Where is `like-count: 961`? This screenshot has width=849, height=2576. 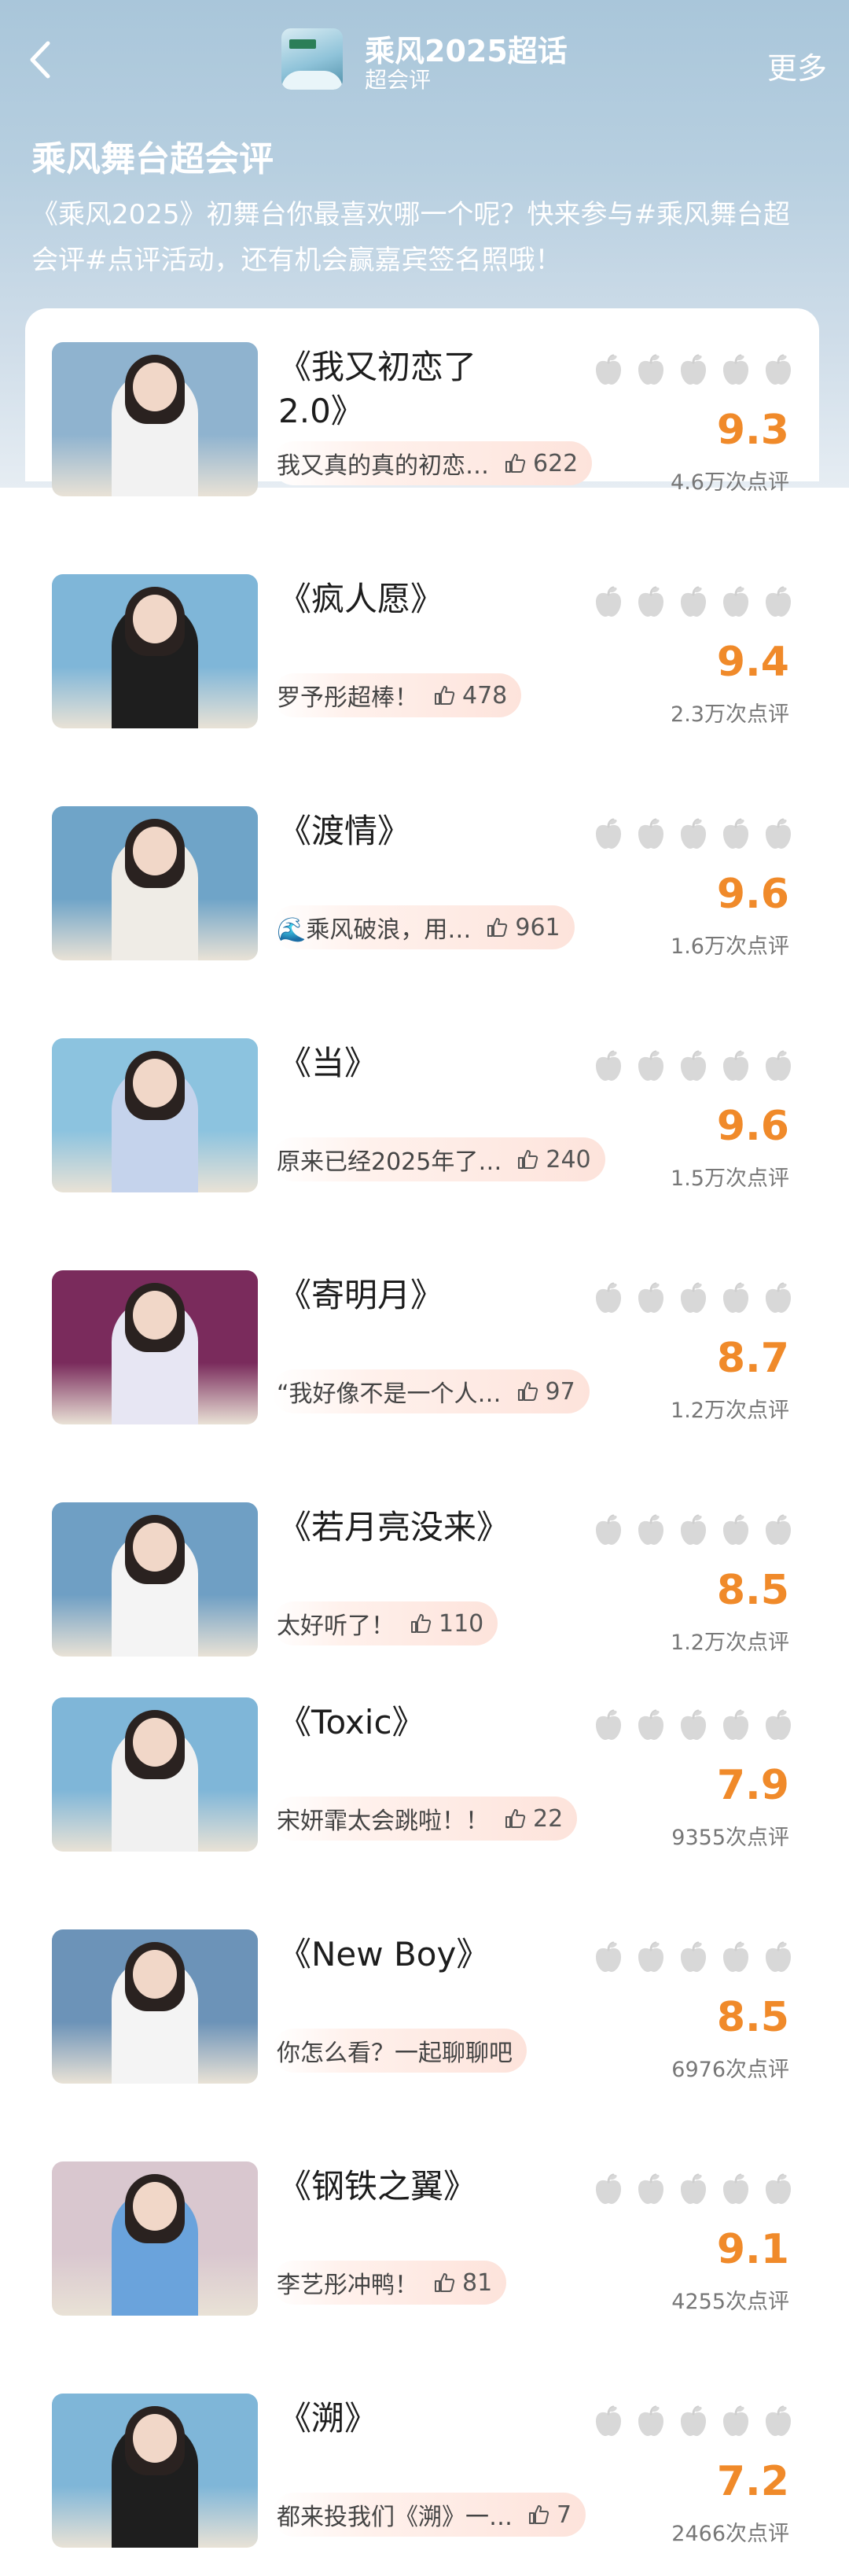 like-count: 961 is located at coordinates (537, 927).